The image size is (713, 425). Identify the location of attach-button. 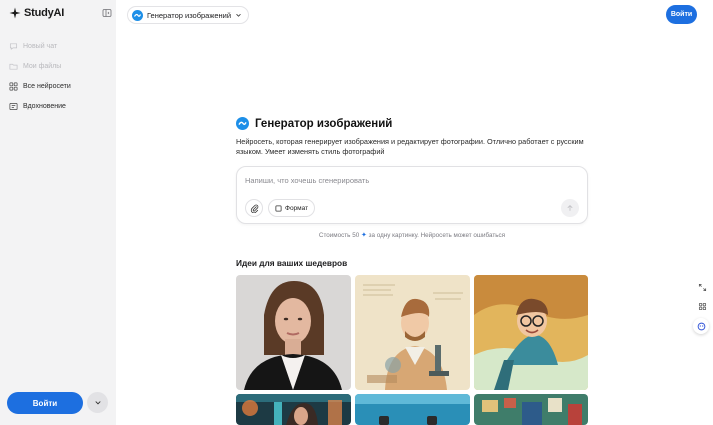
(254, 208).